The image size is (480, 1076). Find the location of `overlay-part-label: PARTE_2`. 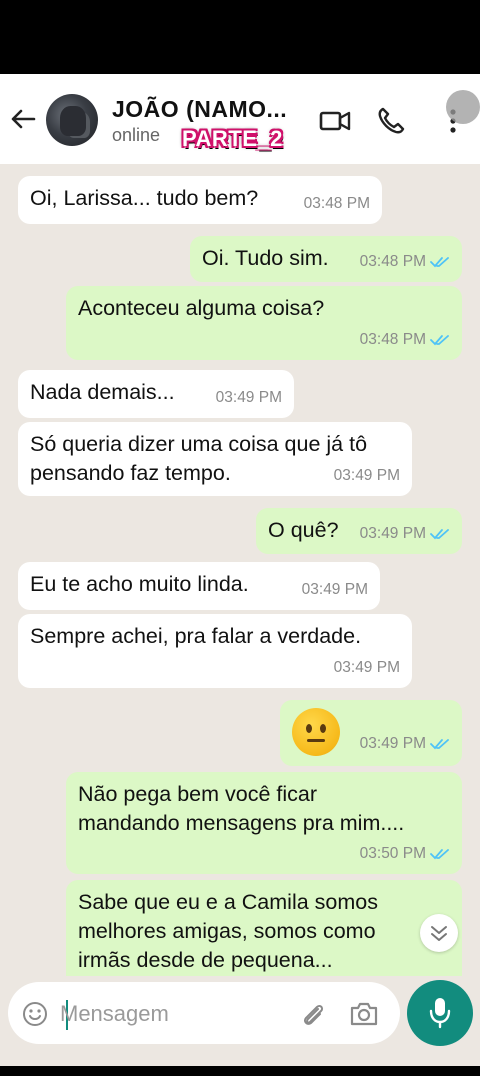

overlay-part-label: PARTE_2 is located at coordinates (232, 138).